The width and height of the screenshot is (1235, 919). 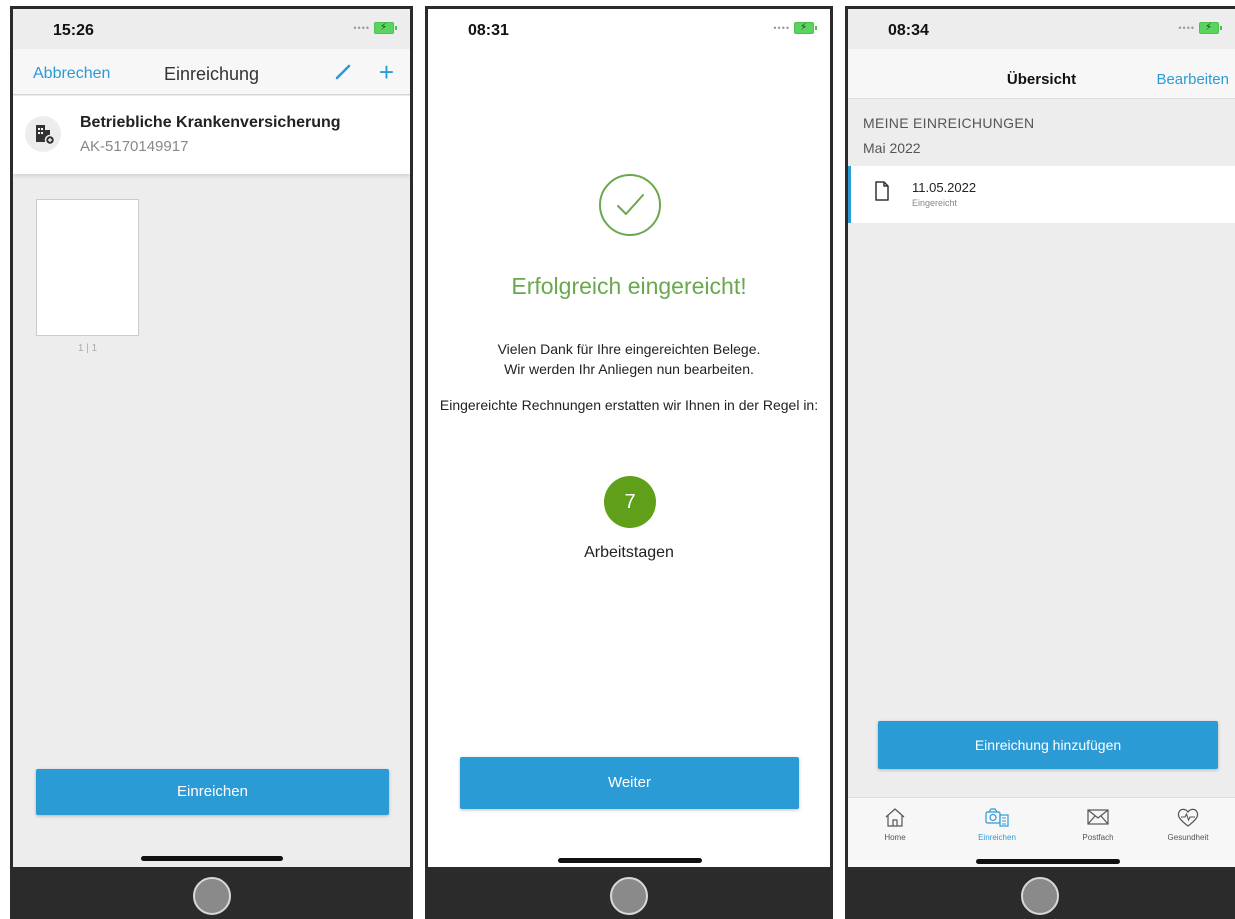 What do you see at coordinates (87, 267) in the screenshot?
I see `document-thumbnail` at bounding box center [87, 267].